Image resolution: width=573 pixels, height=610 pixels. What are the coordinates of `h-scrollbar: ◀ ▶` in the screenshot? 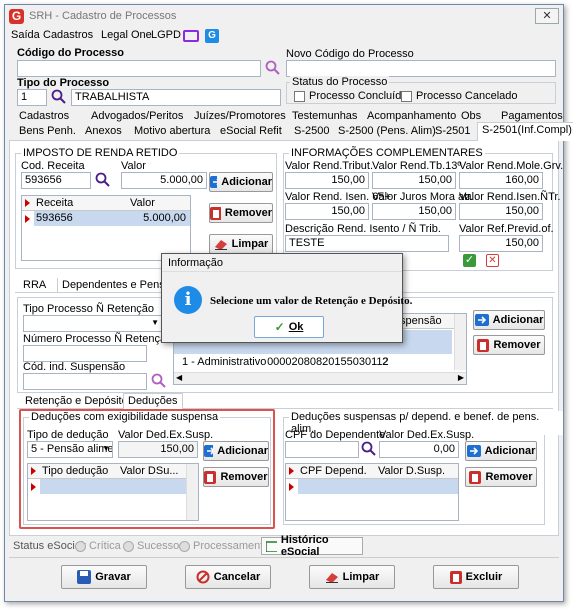 It's located at (320, 378).